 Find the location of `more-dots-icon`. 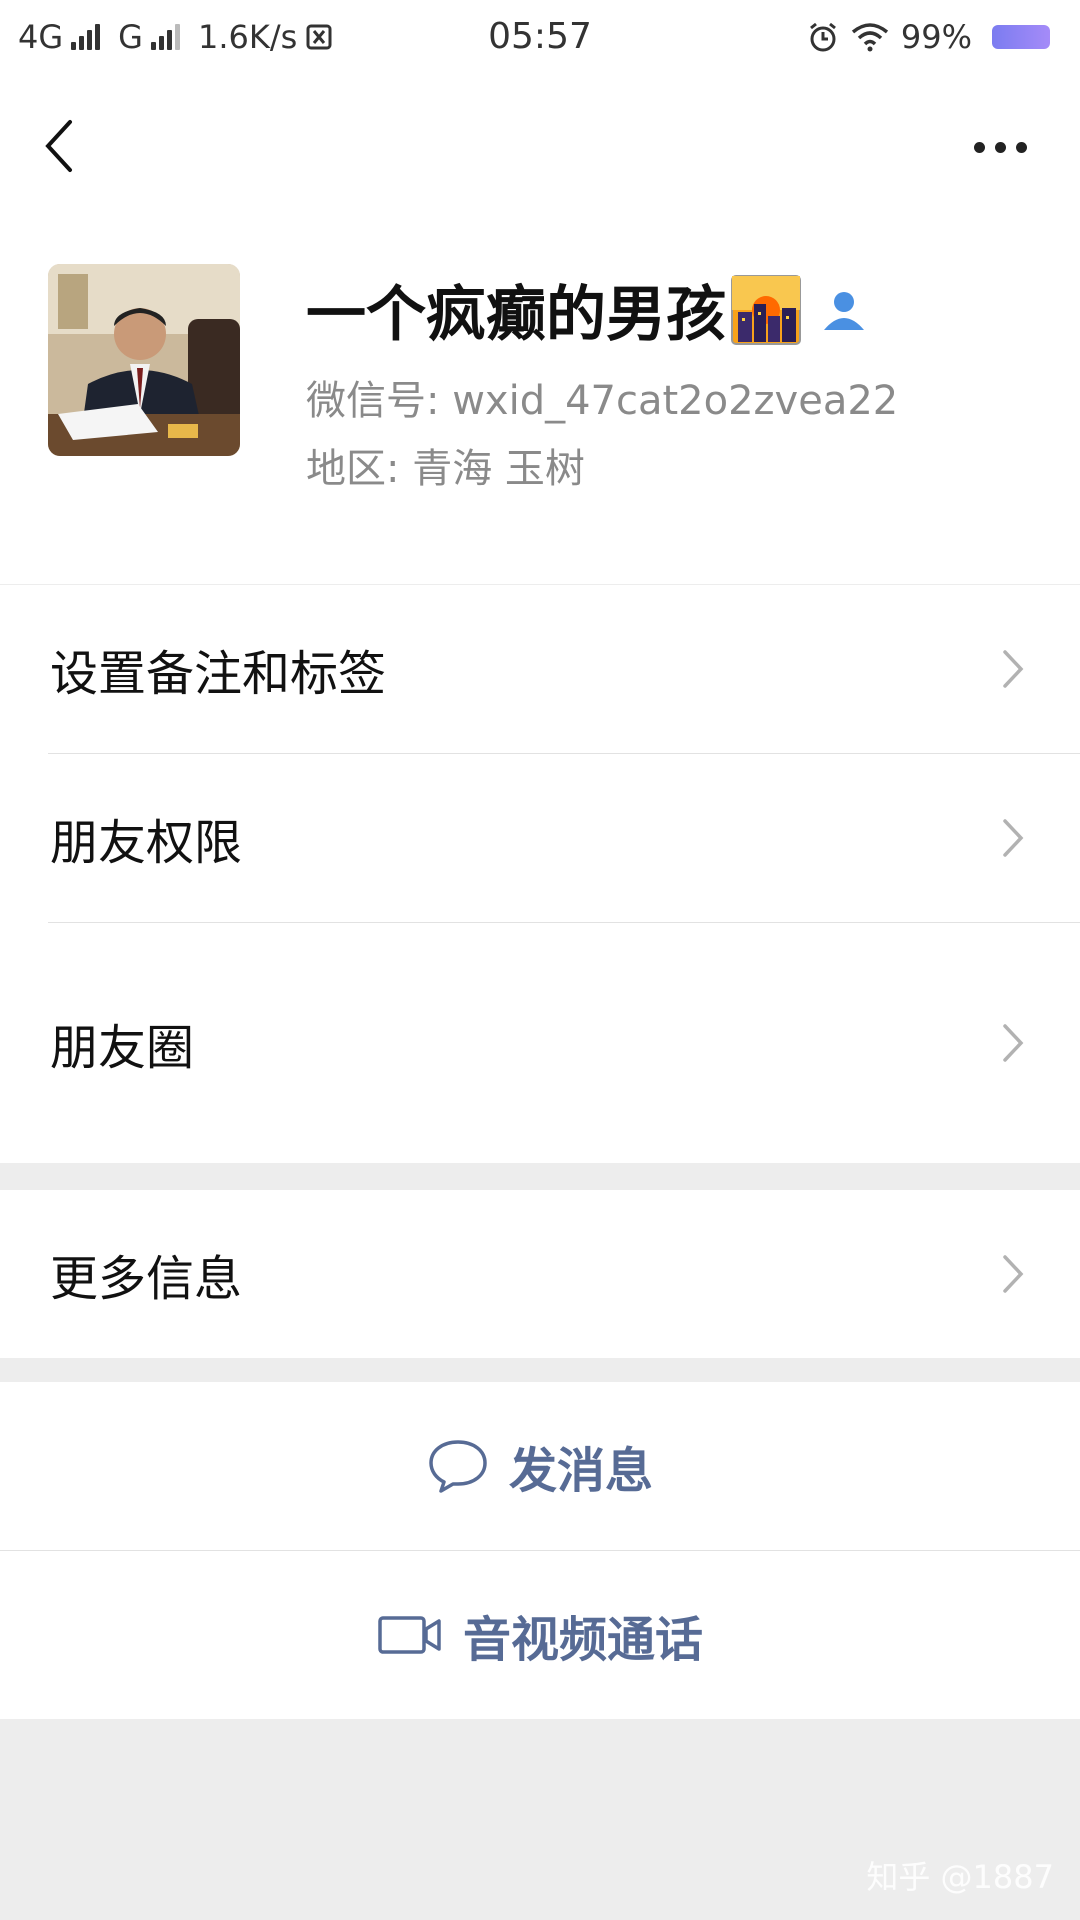

more-dots-icon is located at coordinates (979, 147).